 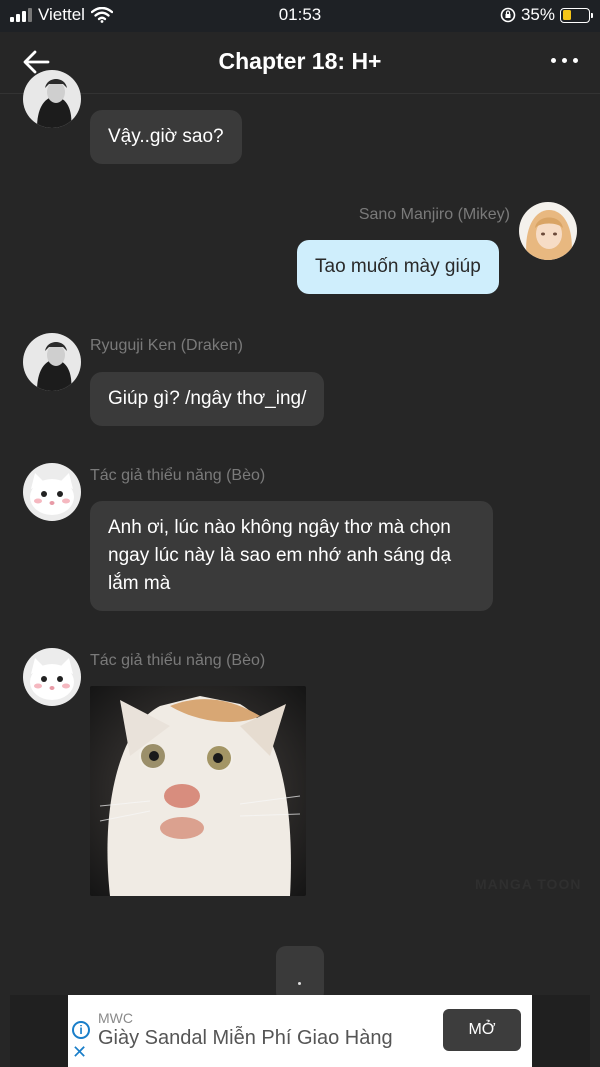 I want to click on page-title: Chapter 18: H+, so click(x=300, y=61).